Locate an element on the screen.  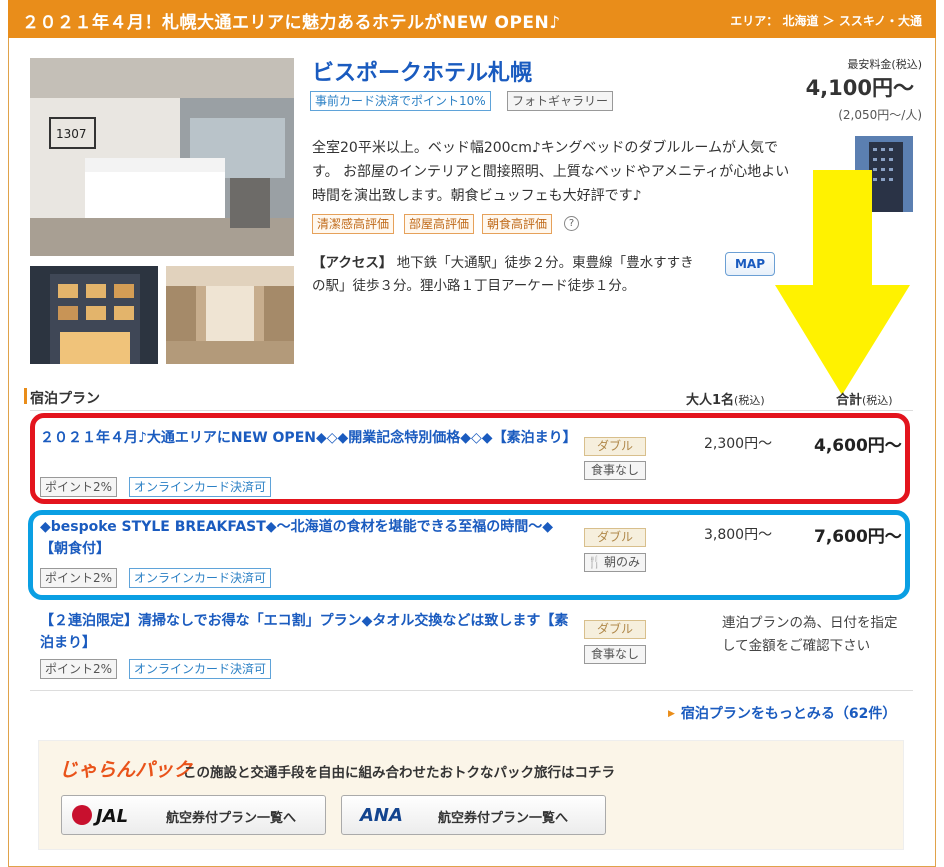
hotel-name: ビスポークホテル札幌 is located at coordinates (422, 71).